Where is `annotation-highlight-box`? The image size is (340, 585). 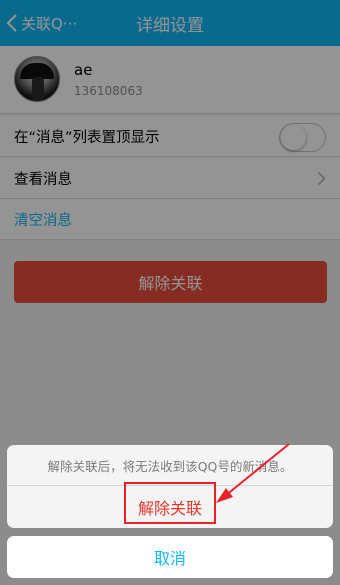 annotation-highlight-box is located at coordinates (170, 503).